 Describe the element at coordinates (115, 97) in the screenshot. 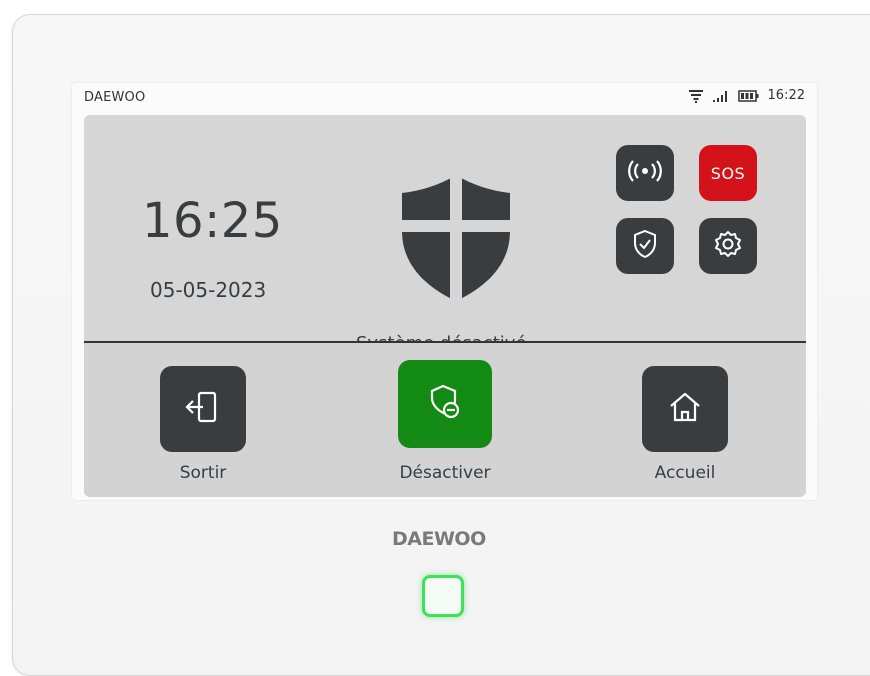

I see `statusbar-brand: DAEWOO` at that location.